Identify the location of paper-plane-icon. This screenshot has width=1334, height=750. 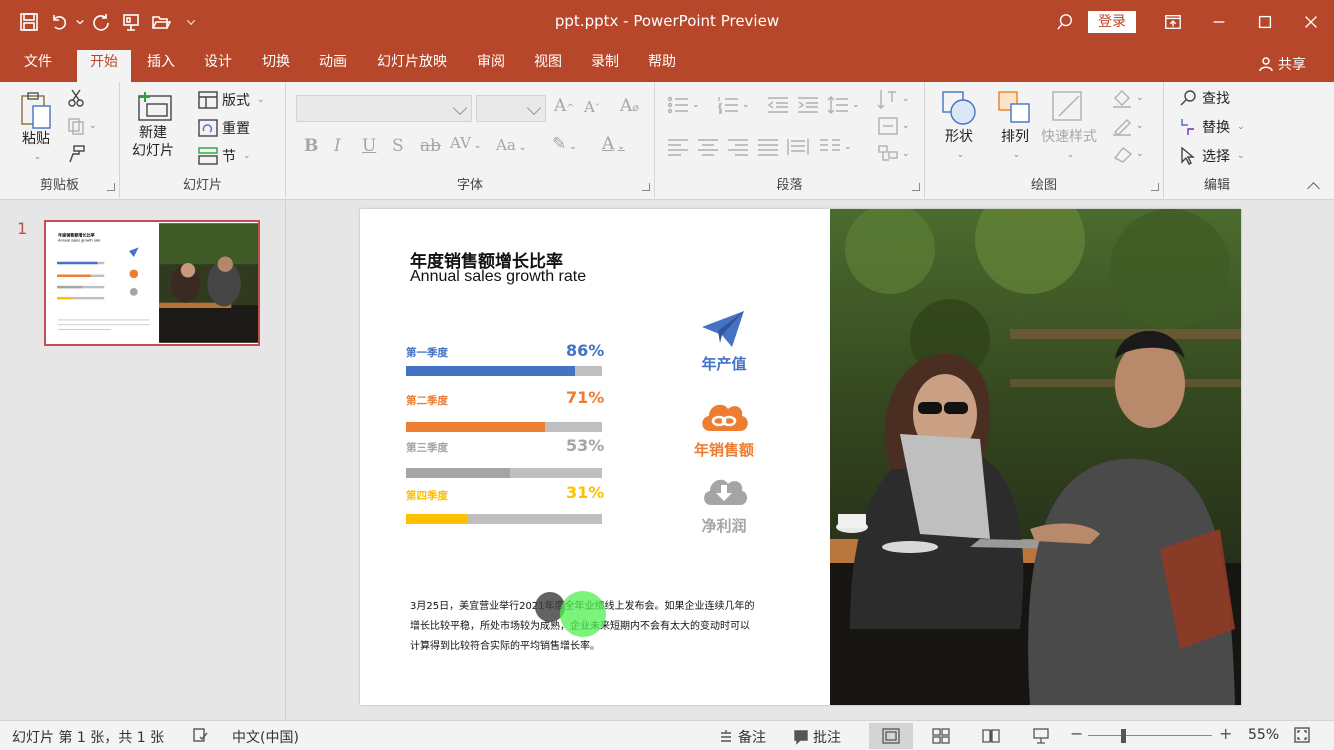
(723, 329).